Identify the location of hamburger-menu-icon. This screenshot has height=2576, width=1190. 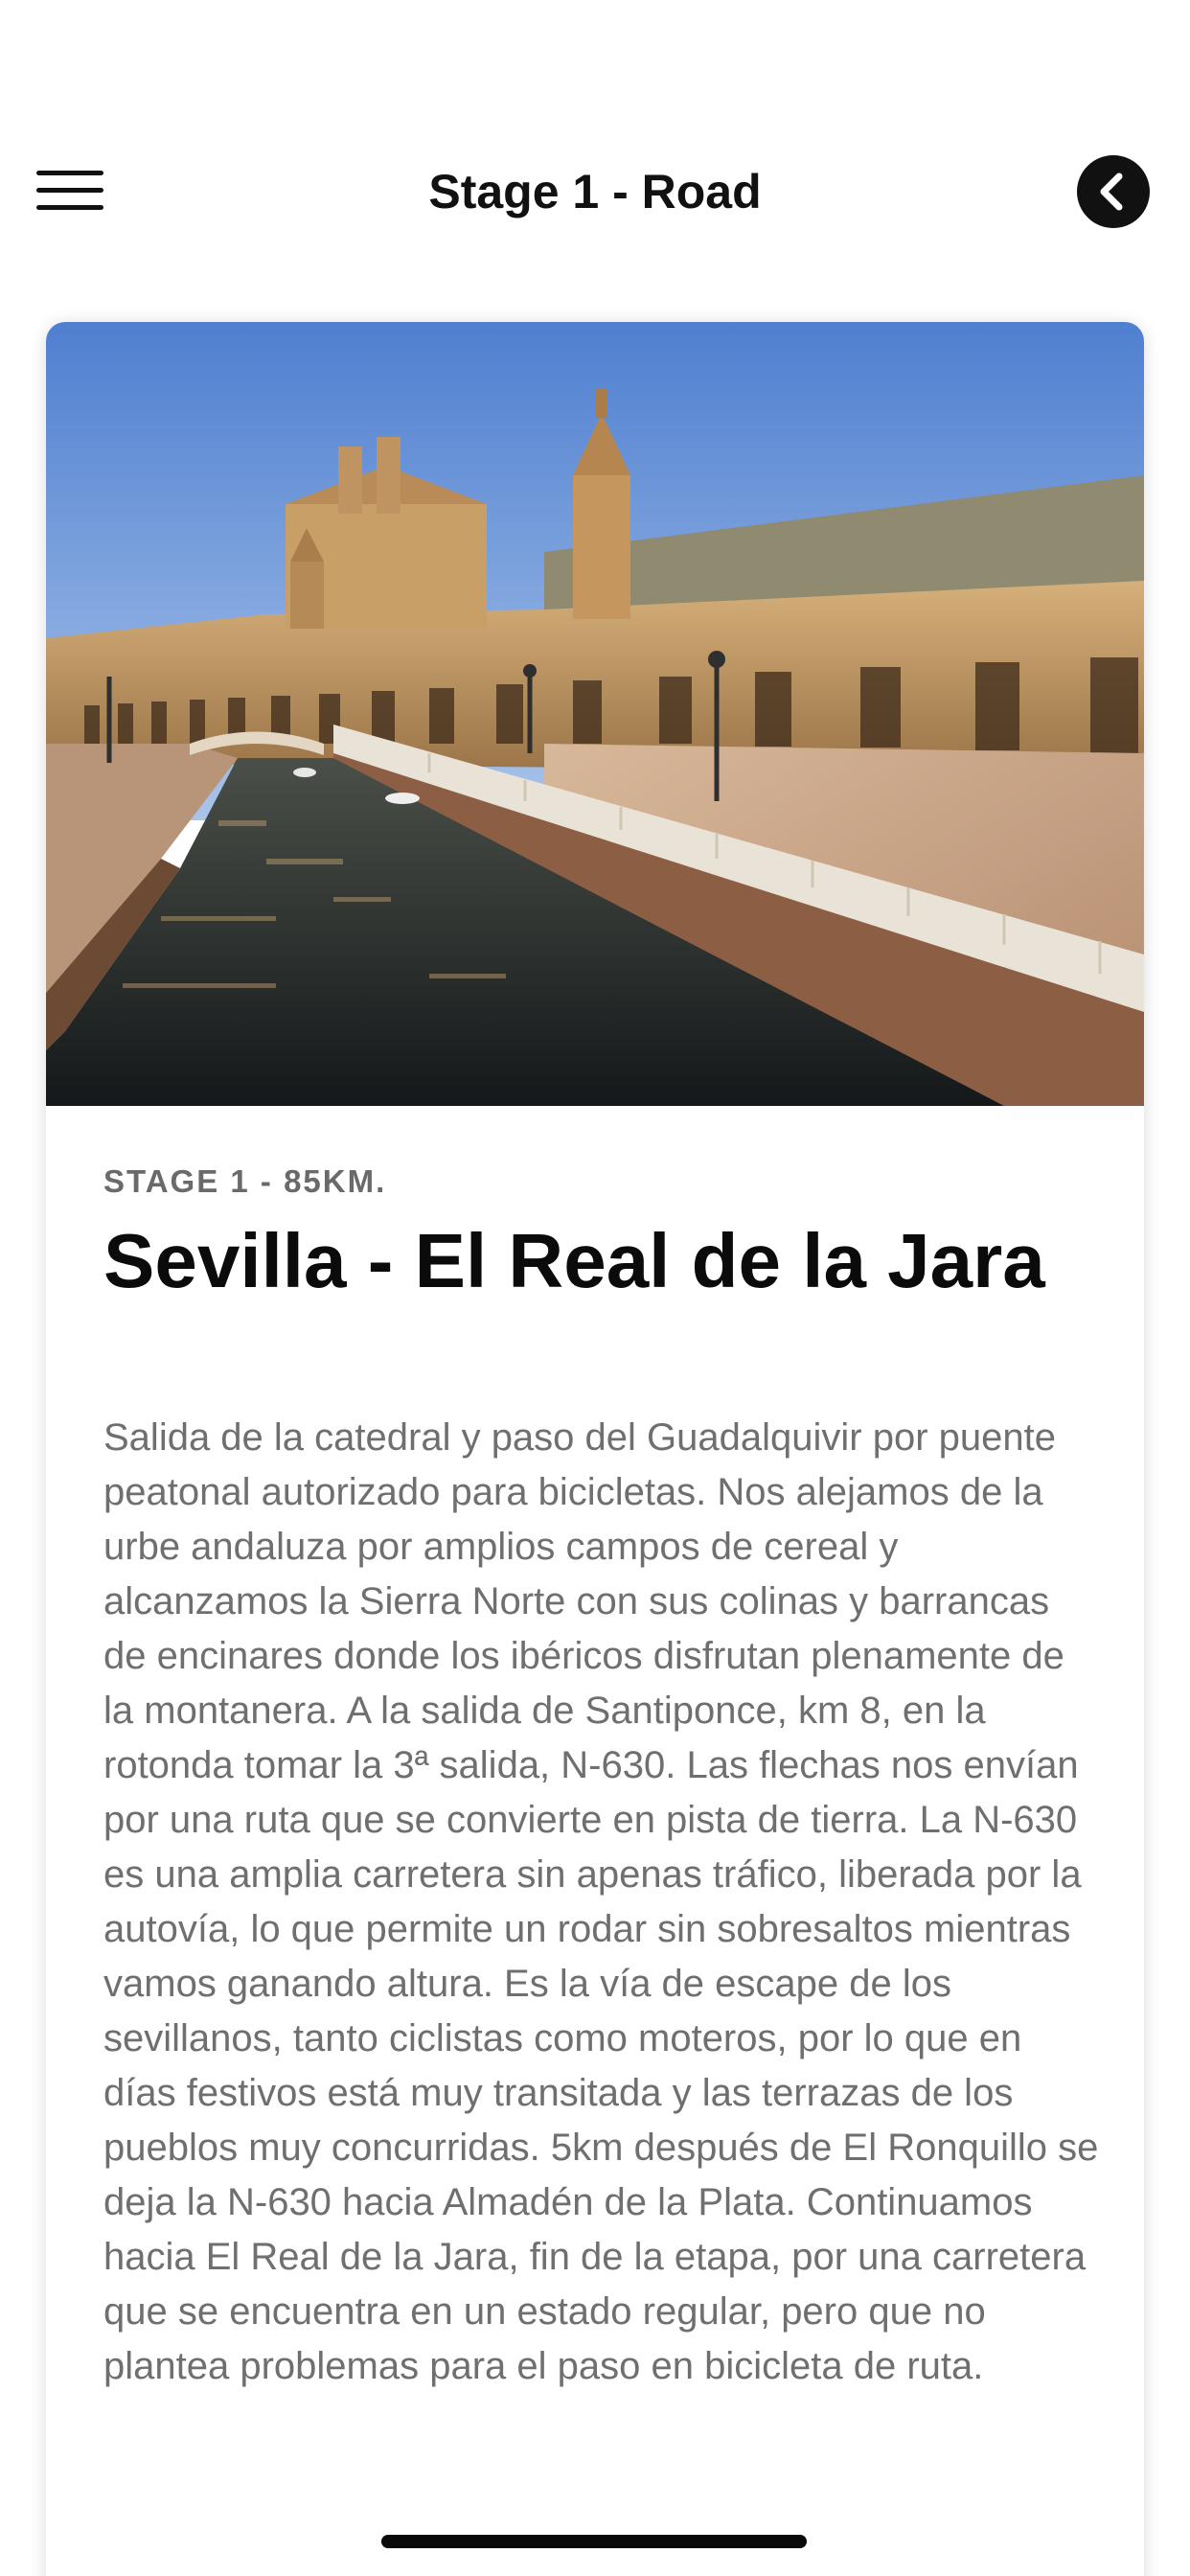
(70, 192).